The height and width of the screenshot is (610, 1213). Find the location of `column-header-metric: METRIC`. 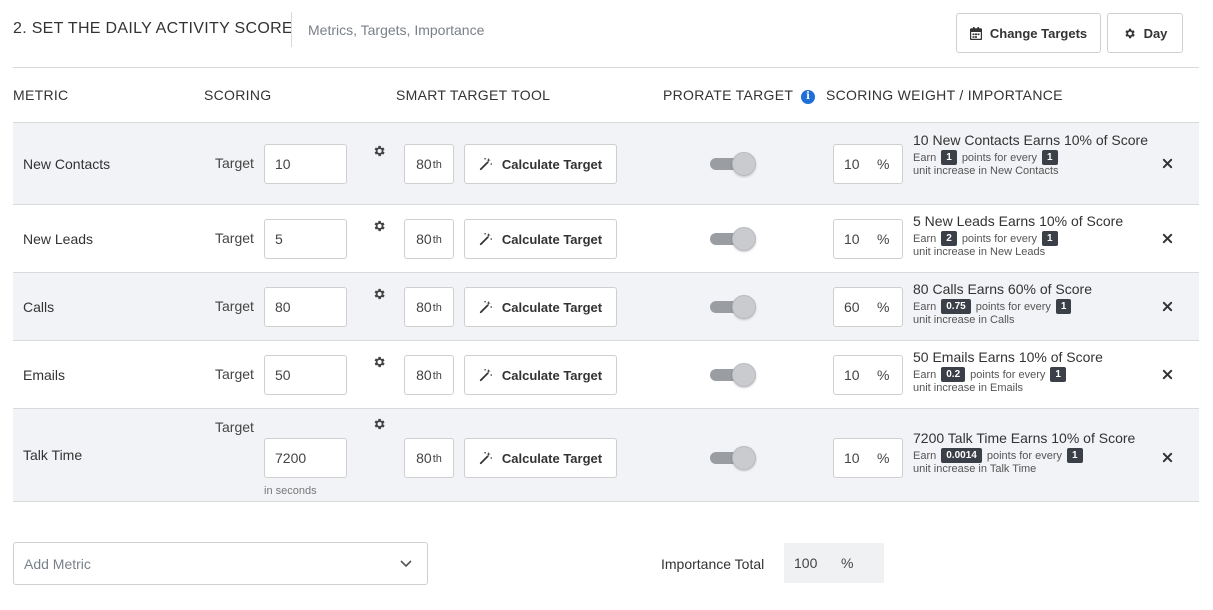

column-header-metric: METRIC is located at coordinates (41, 95).